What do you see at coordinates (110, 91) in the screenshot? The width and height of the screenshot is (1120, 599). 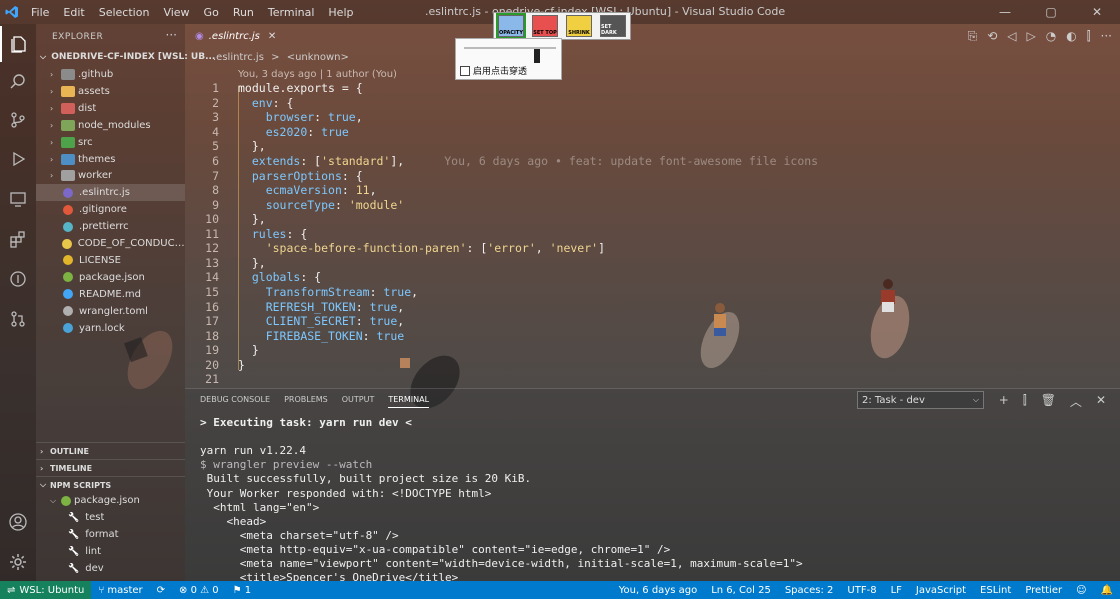 I see `folder-item: › assets` at bounding box center [110, 91].